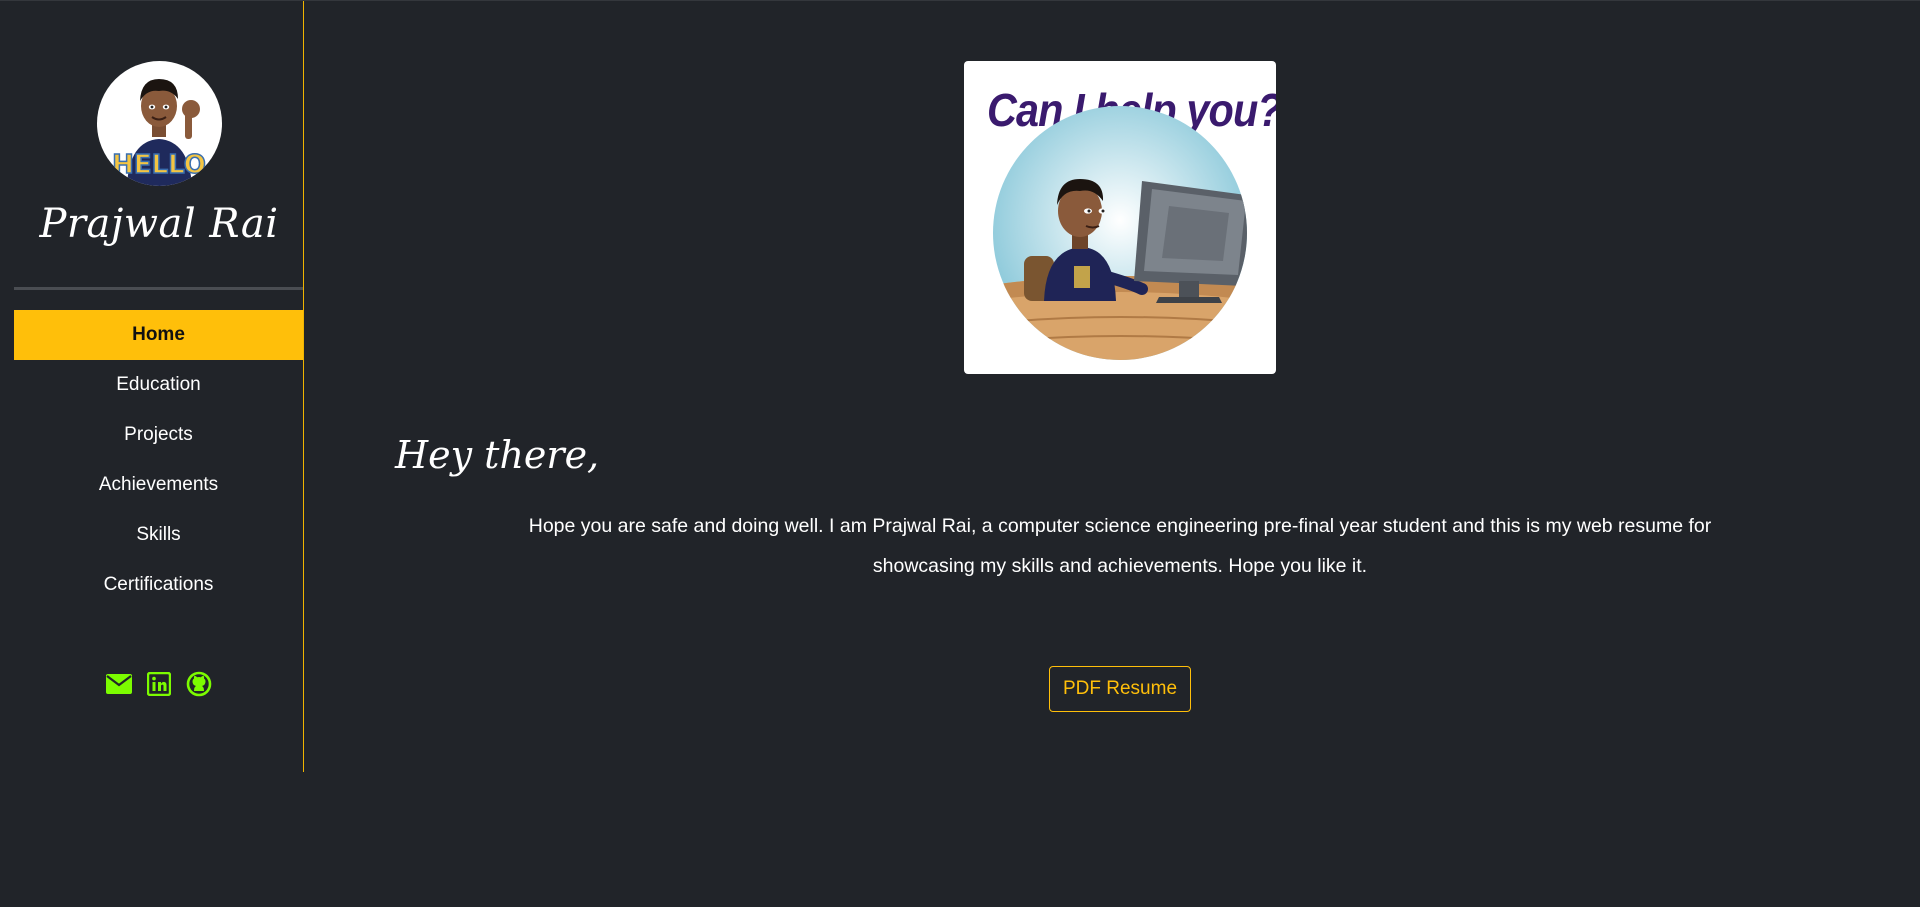 The width and height of the screenshot is (1920, 907). I want to click on hero-caption: Can I help you?, so click(1131, 110).